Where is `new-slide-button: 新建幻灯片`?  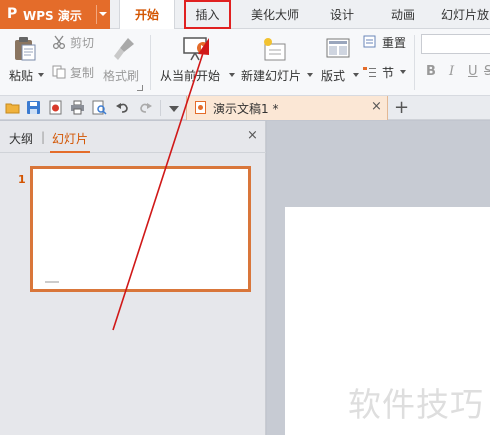 new-slide-button: 新建幻灯片 is located at coordinates (276, 62).